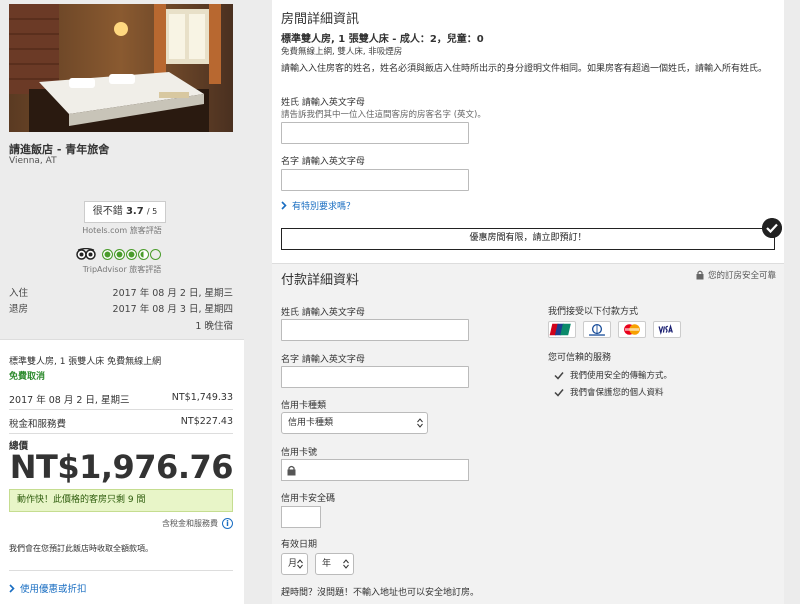  I want to click on checkin-label: 入住, so click(19, 293).